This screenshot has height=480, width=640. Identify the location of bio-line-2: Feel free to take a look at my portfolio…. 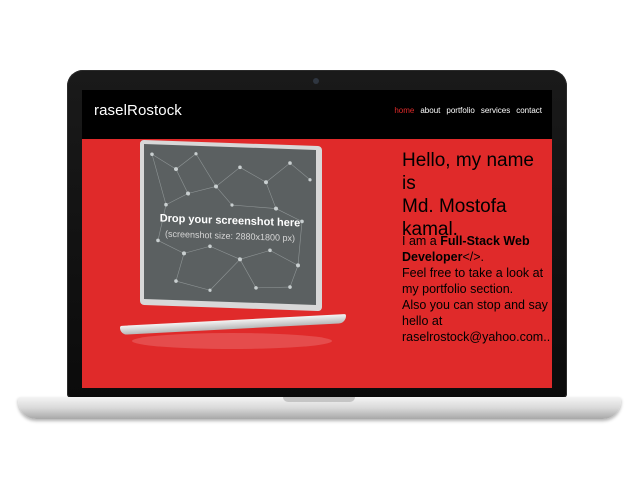
(473, 281).